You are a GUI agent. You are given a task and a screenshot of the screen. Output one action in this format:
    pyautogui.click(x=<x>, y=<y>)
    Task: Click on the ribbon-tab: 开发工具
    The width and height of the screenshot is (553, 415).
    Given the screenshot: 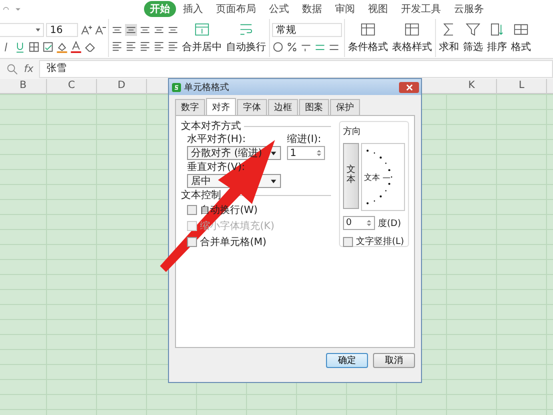 What is the action you would take?
    pyautogui.click(x=421, y=9)
    